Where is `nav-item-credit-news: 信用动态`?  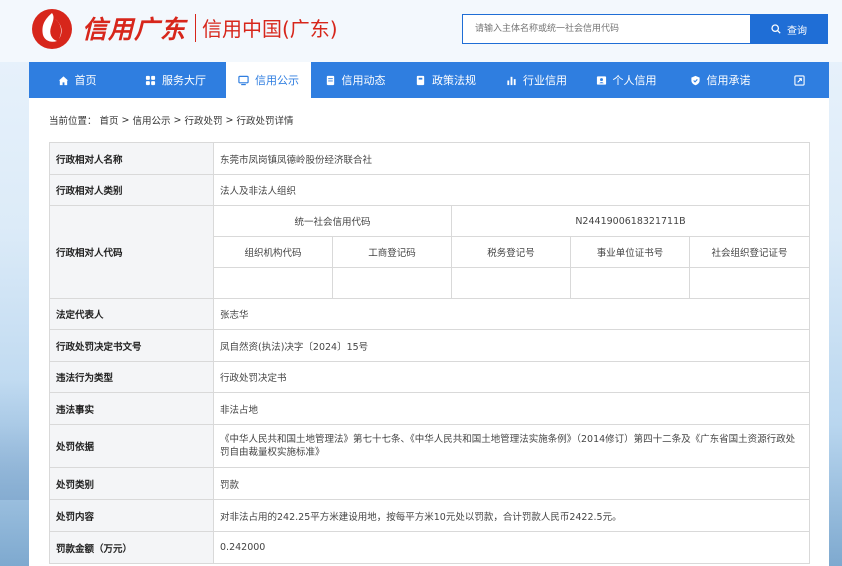
nav-item-credit-news: 信用动态 is located at coordinates (355, 80).